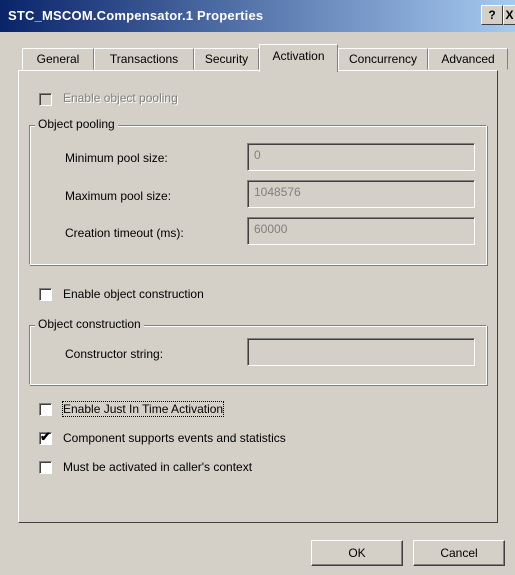 The height and width of the screenshot is (575, 515). What do you see at coordinates (136, 15) in the screenshot?
I see `window-title: STC_MSCOM.Compensator.1 Properties` at bounding box center [136, 15].